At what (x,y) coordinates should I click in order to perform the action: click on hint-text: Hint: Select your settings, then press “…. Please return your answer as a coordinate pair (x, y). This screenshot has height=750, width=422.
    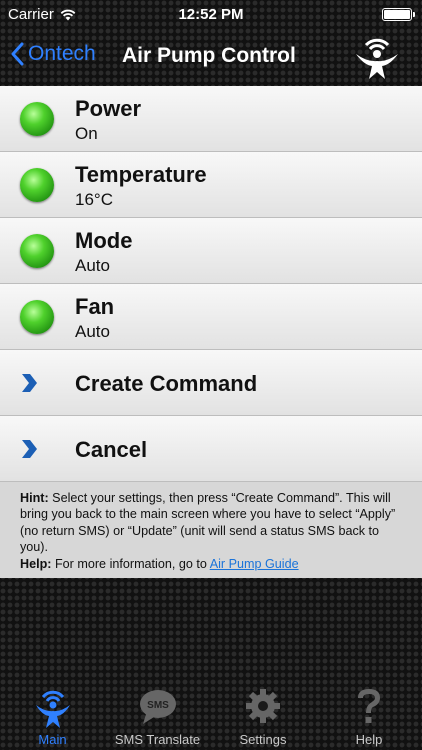
    Looking at the image, I should click on (211, 523).